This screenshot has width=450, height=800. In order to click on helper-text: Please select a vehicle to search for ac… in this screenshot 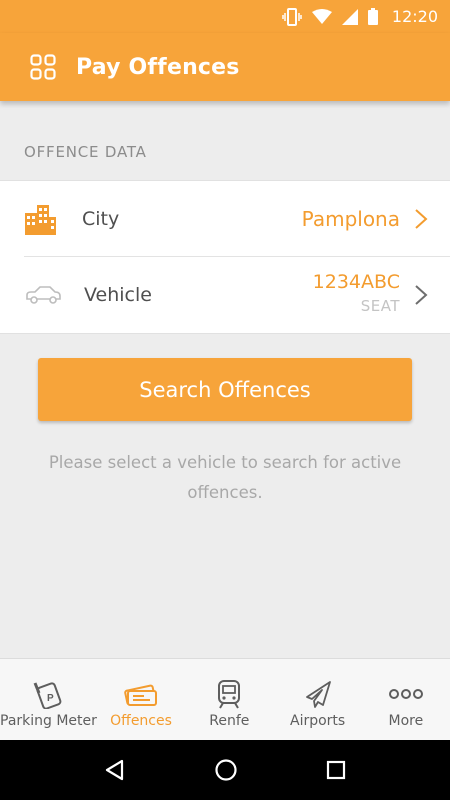, I will do `click(225, 477)`.